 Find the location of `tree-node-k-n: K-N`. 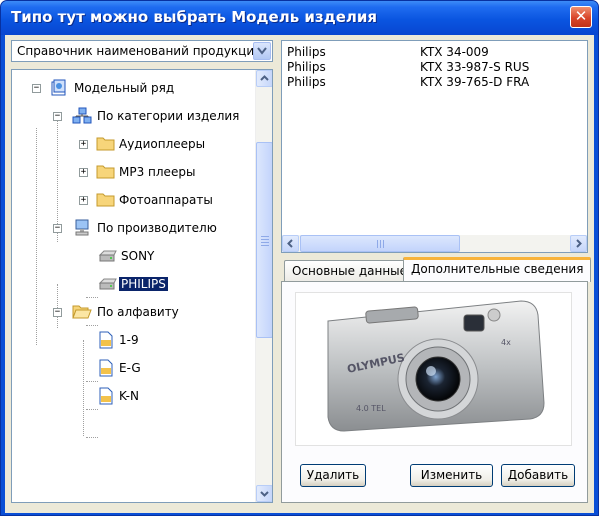

tree-node-k-n: K-N is located at coordinates (132, 397).